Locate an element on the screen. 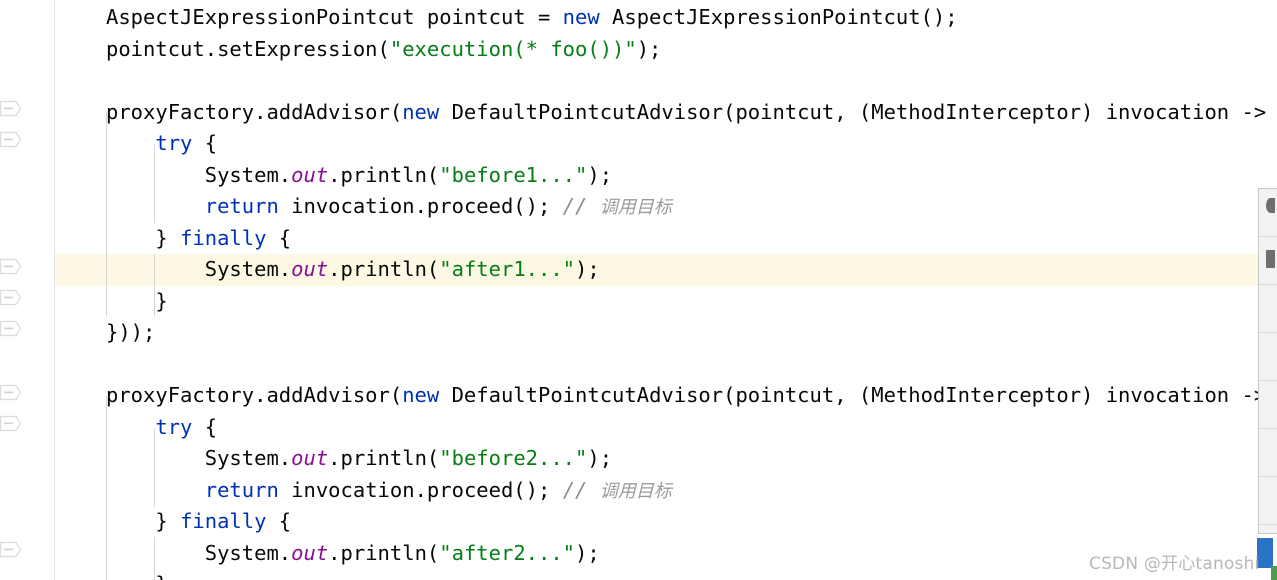 The height and width of the screenshot is (580, 1277). code-token-kw: finally is located at coordinates (223, 237).